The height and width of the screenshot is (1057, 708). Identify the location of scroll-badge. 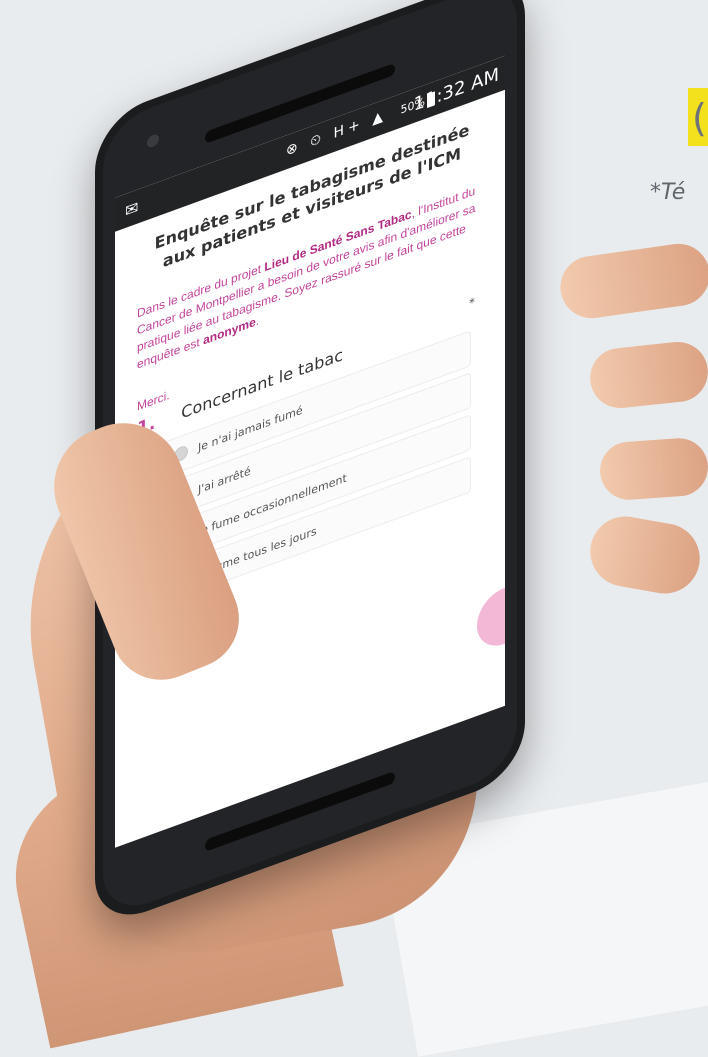
(491, 615).